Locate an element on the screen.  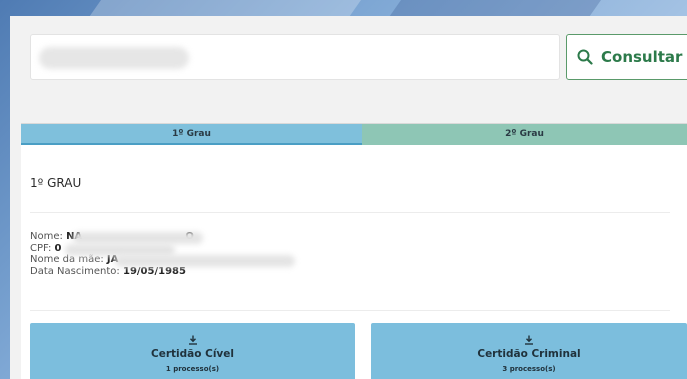
birth-row: Data Nascimento: 19/05/1985 is located at coordinates (112, 272).